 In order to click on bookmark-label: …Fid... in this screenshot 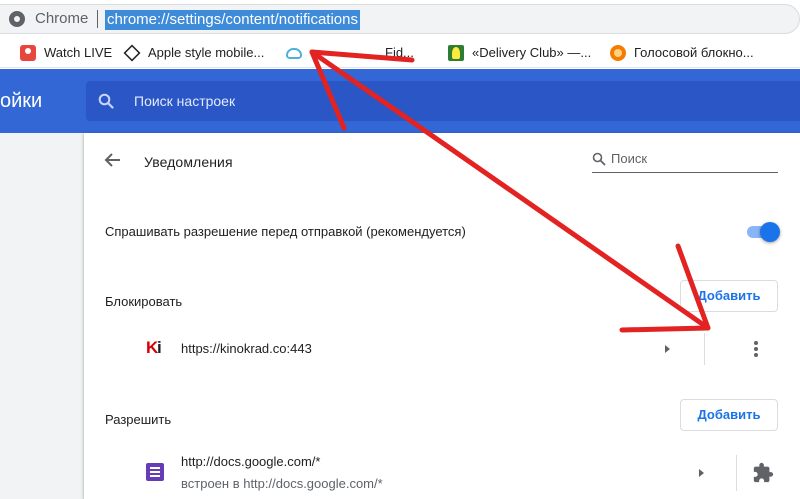, I will do `click(393, 52)`.